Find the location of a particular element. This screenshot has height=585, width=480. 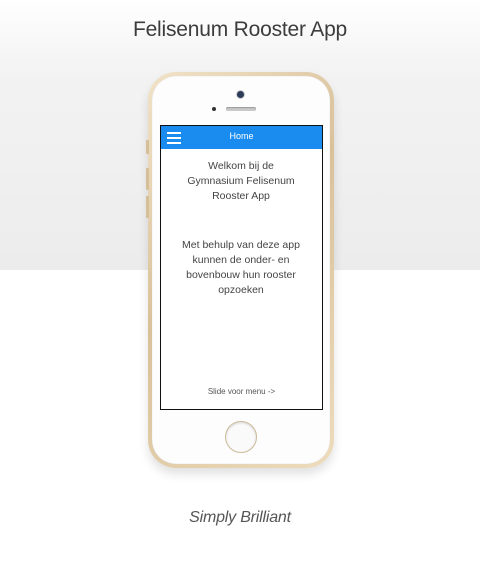

app-bar-title: Home is located at coordinates (241, 136).